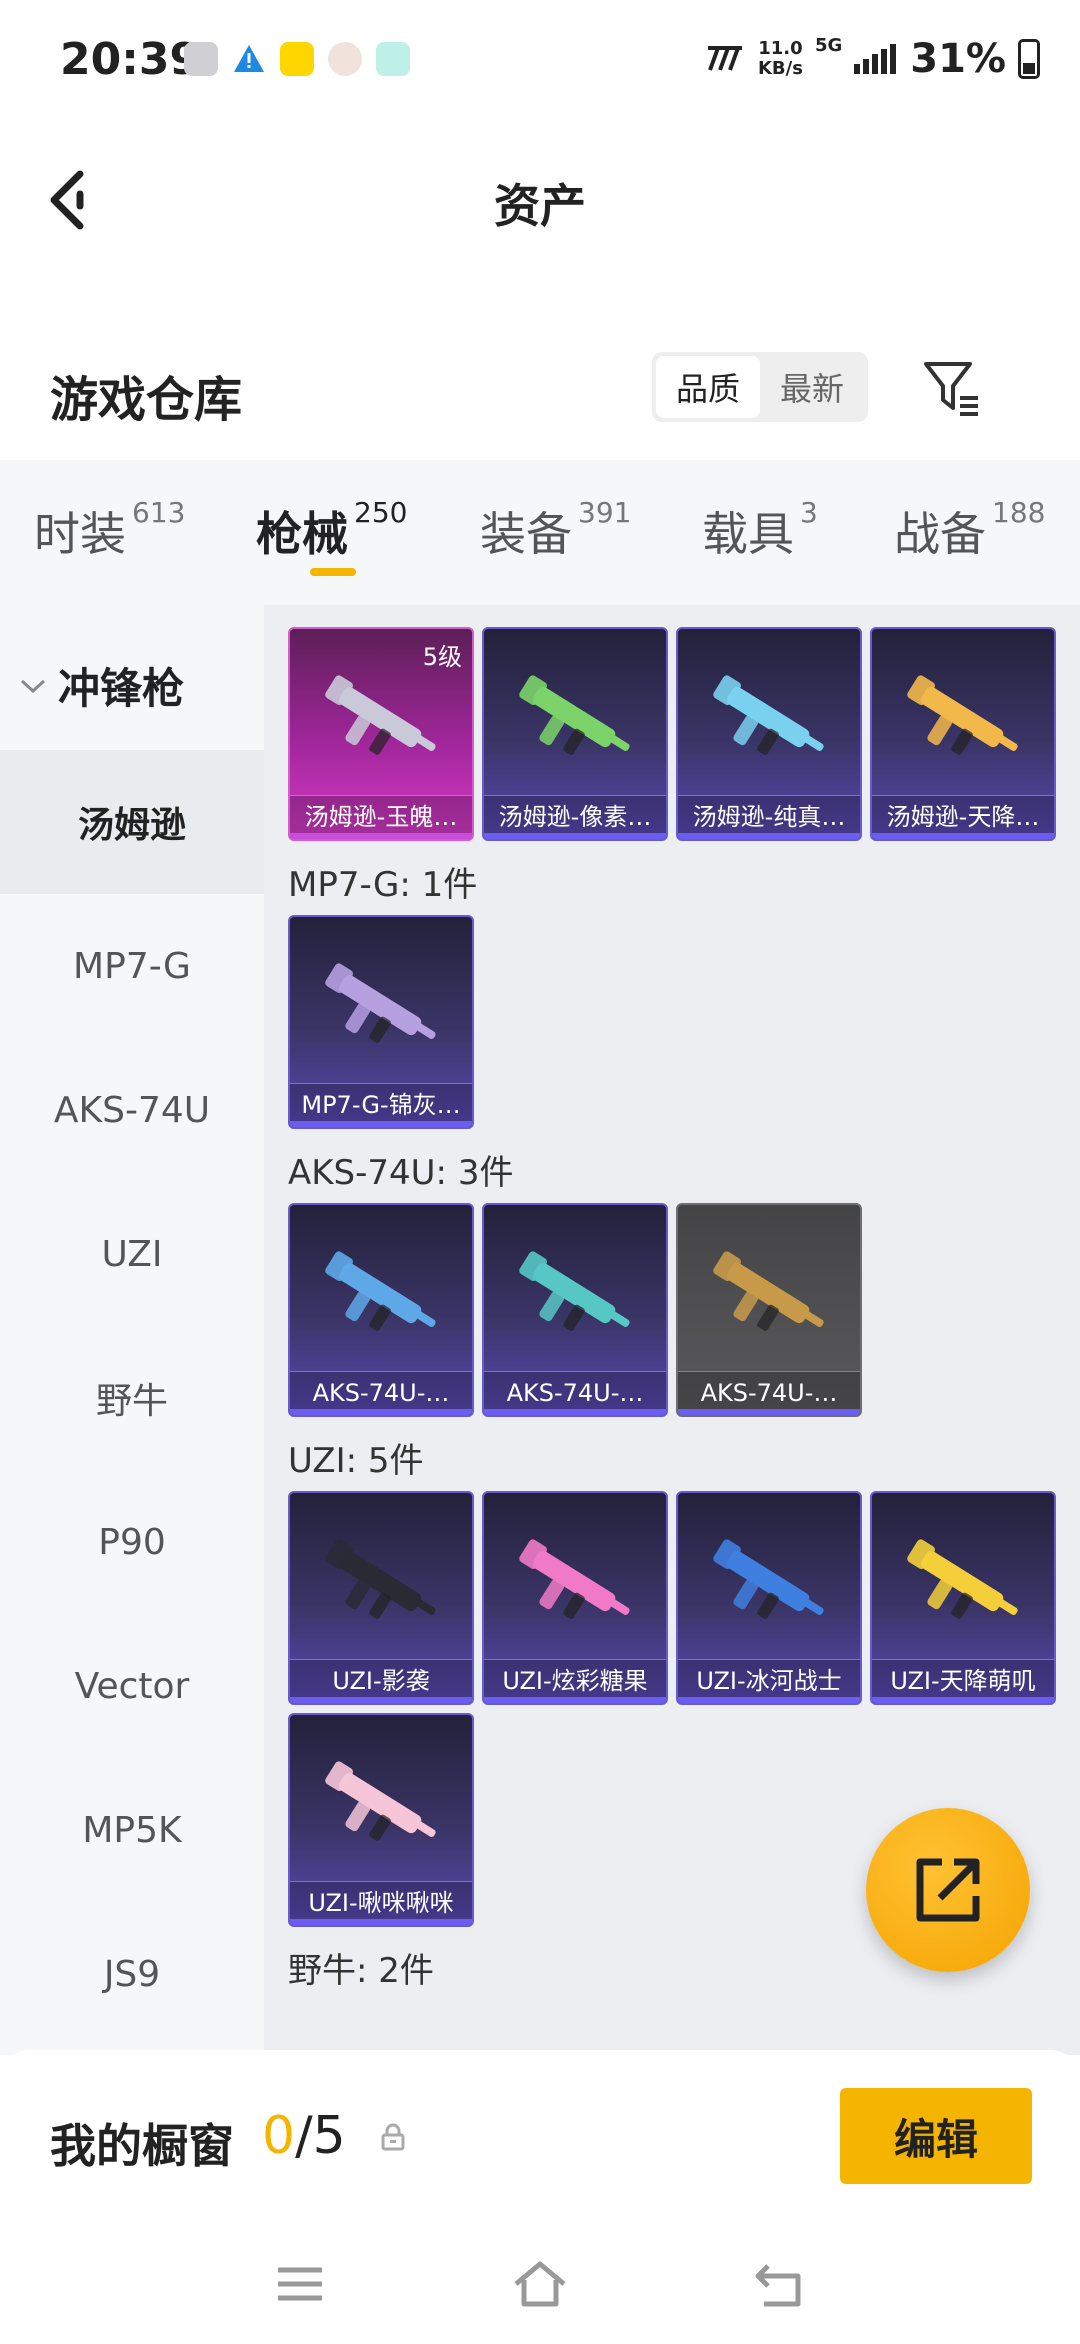  Describe the element at coordinates (555, 530) in the screenshot. I see `tab-equipment: 装备 391` at that location.